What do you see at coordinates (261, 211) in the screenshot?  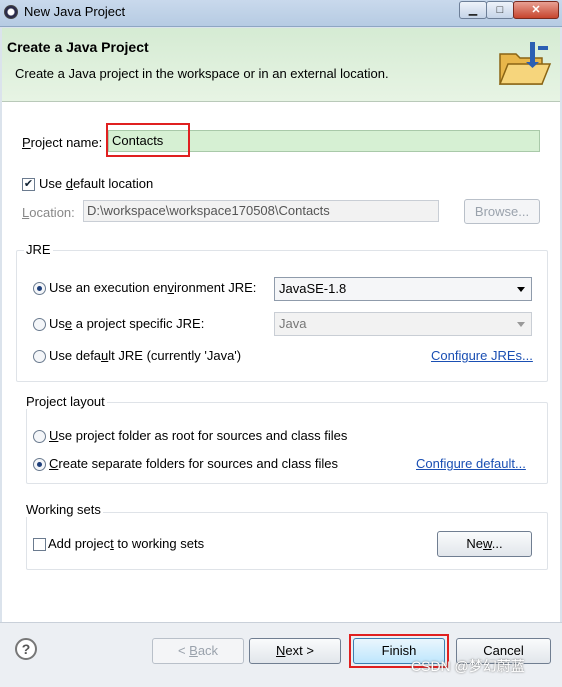 I see `location-input: D:\workspace\workspace170508\Contacts` at bounding box center [261, 211].